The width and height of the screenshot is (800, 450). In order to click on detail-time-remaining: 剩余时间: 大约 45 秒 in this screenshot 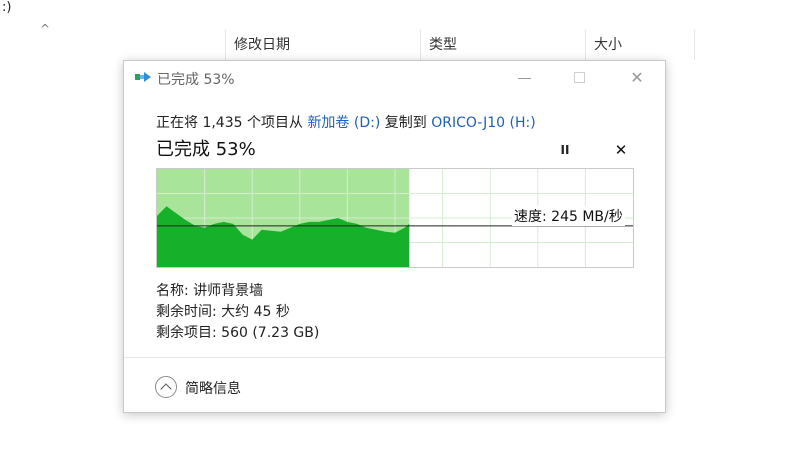, I will do `click(223, 312)`.